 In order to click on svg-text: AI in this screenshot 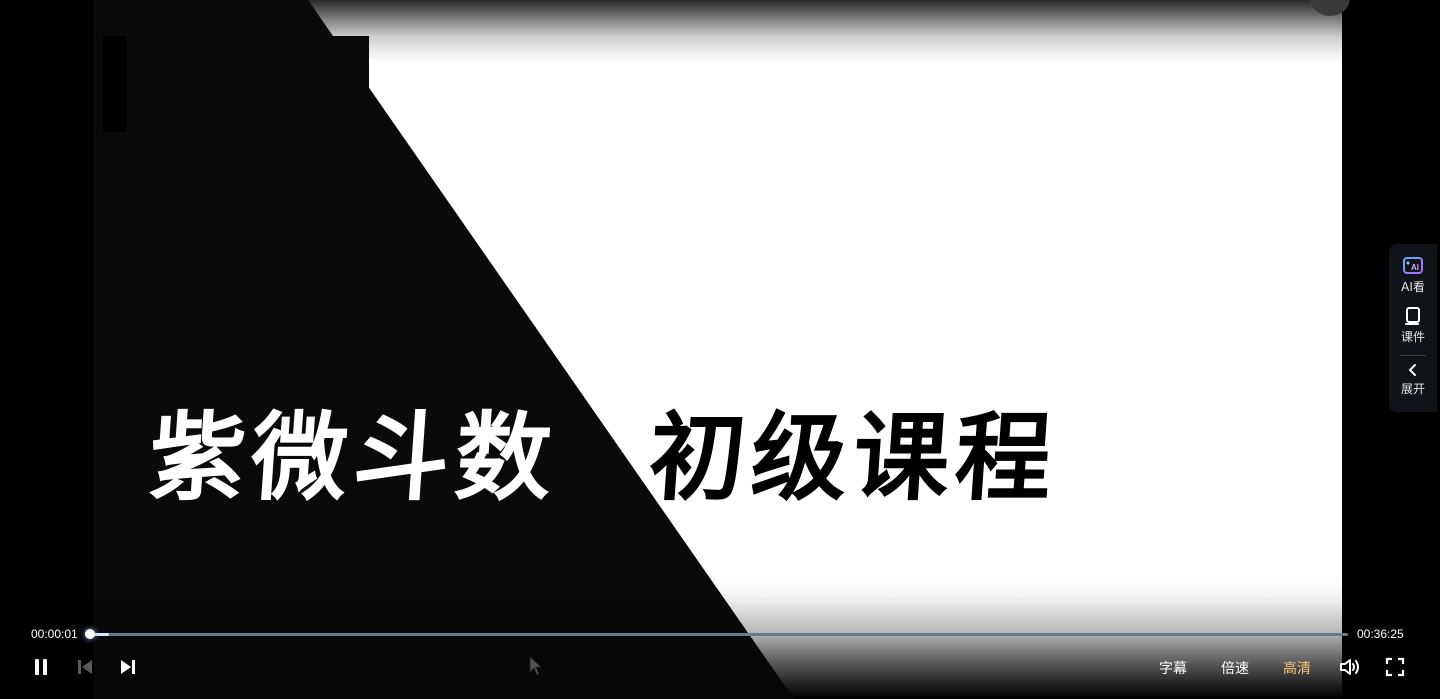, I will do `click(1415, 267)`.